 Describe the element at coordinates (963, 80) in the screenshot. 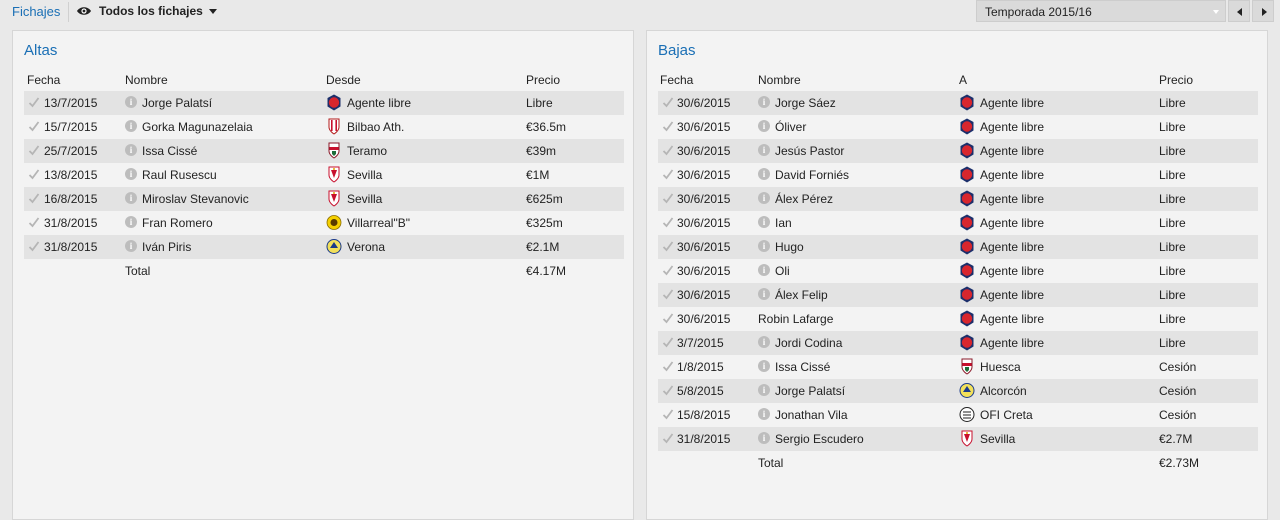

I see `column-header-to: A` at that location.